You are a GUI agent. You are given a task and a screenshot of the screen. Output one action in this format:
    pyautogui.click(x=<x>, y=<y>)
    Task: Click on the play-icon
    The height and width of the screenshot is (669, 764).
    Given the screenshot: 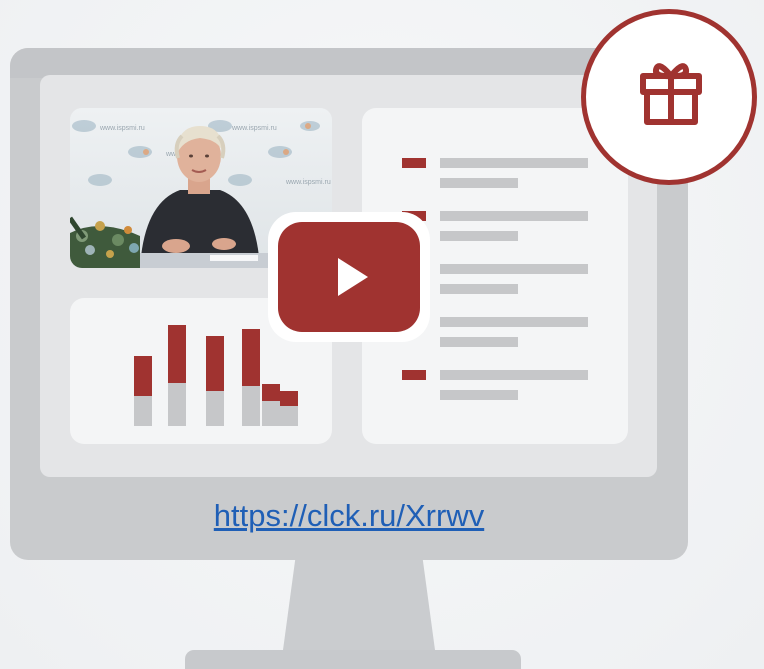 What is the action you would take?
    pyautogui.click(x=353, y=277)
    